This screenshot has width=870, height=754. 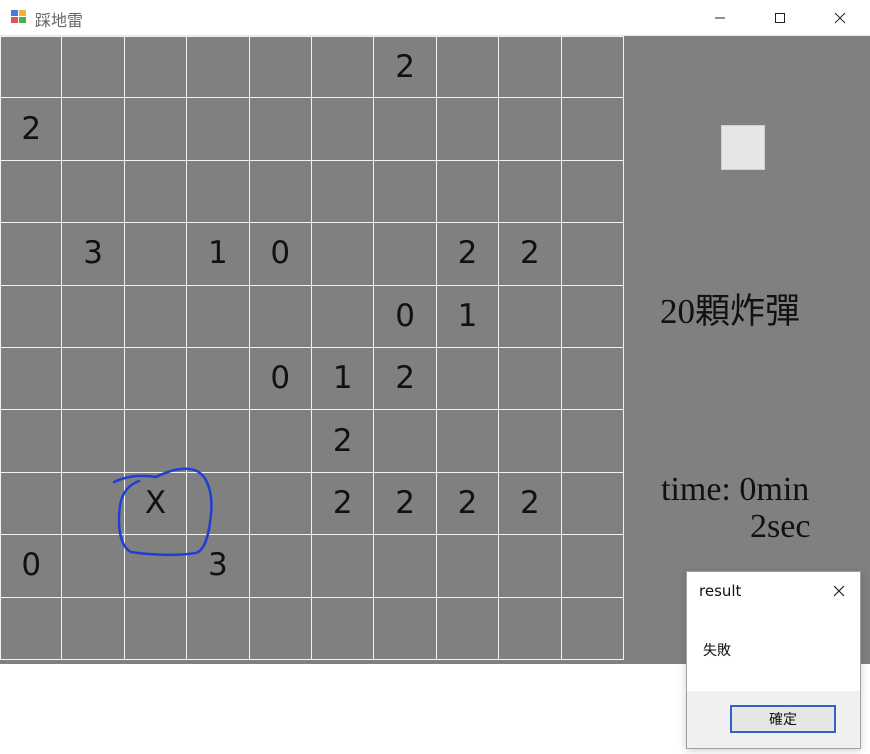 I want to click on ok-button: 確定, so click(x=783, y=719).